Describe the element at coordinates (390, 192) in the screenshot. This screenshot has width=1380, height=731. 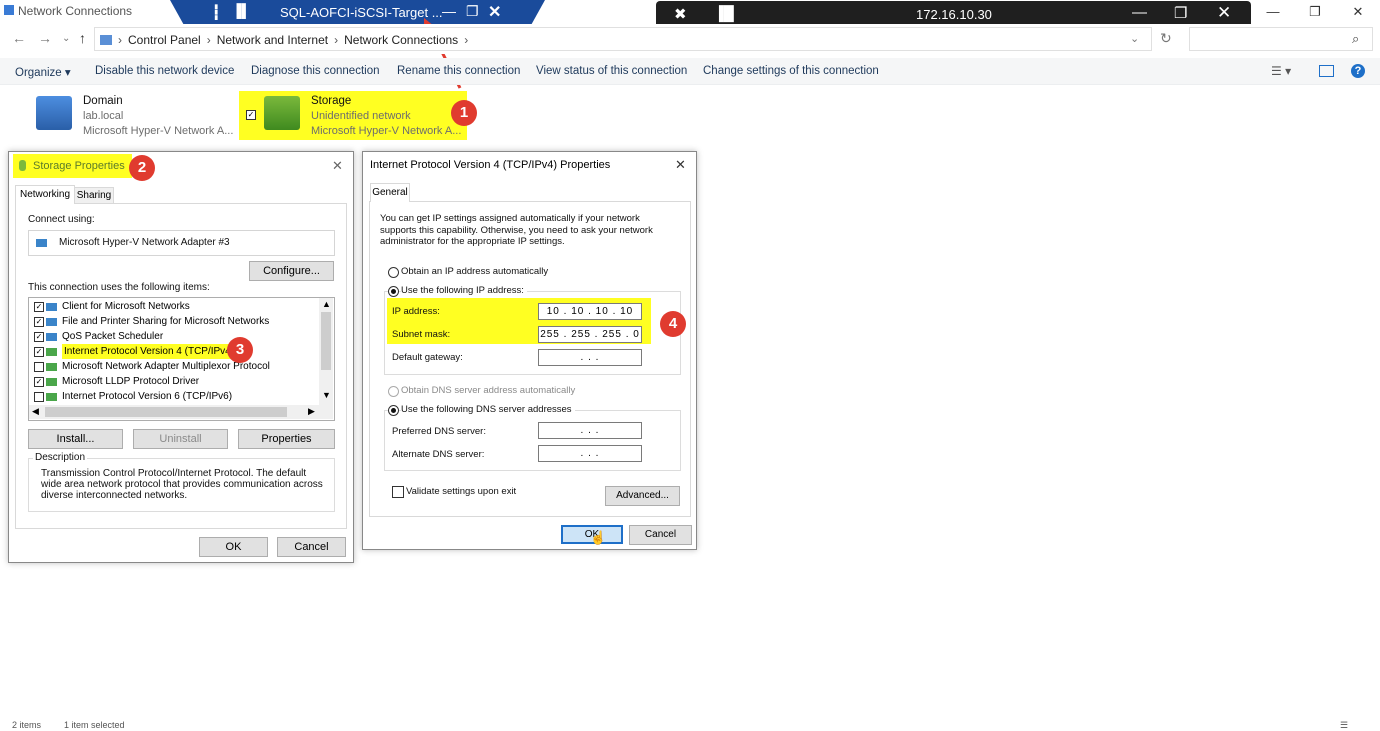
I see `tab-general: General` at that location.